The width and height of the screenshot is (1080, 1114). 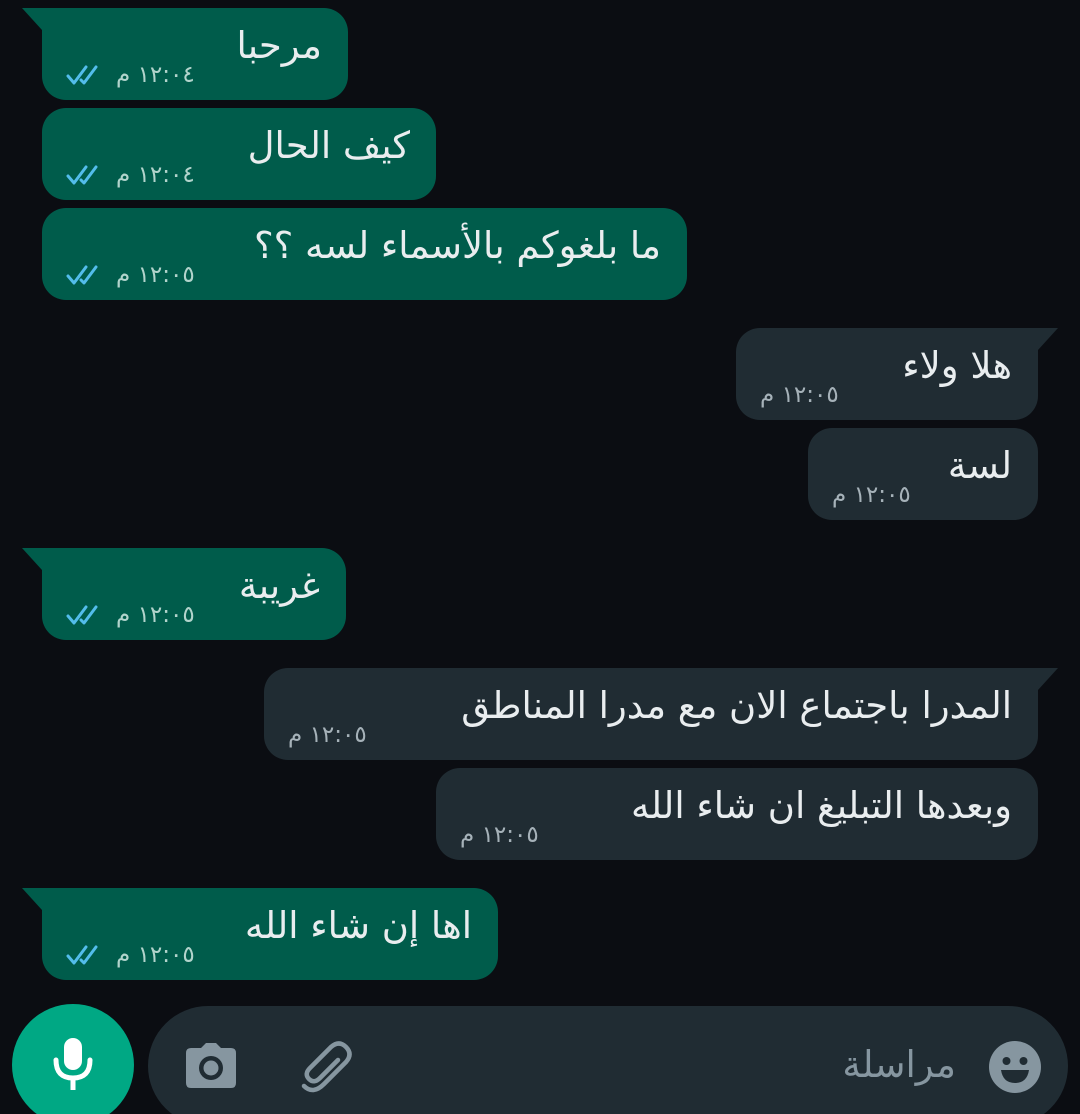 I want to click on message-text: ما بلغوكم بالأسماء لسه ؟؟, so click(x=457, y=245).